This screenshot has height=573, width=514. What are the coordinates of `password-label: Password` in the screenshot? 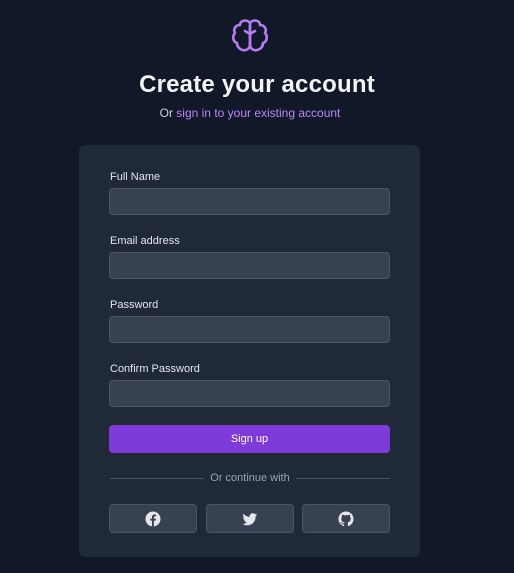 It's located at (134, 305).